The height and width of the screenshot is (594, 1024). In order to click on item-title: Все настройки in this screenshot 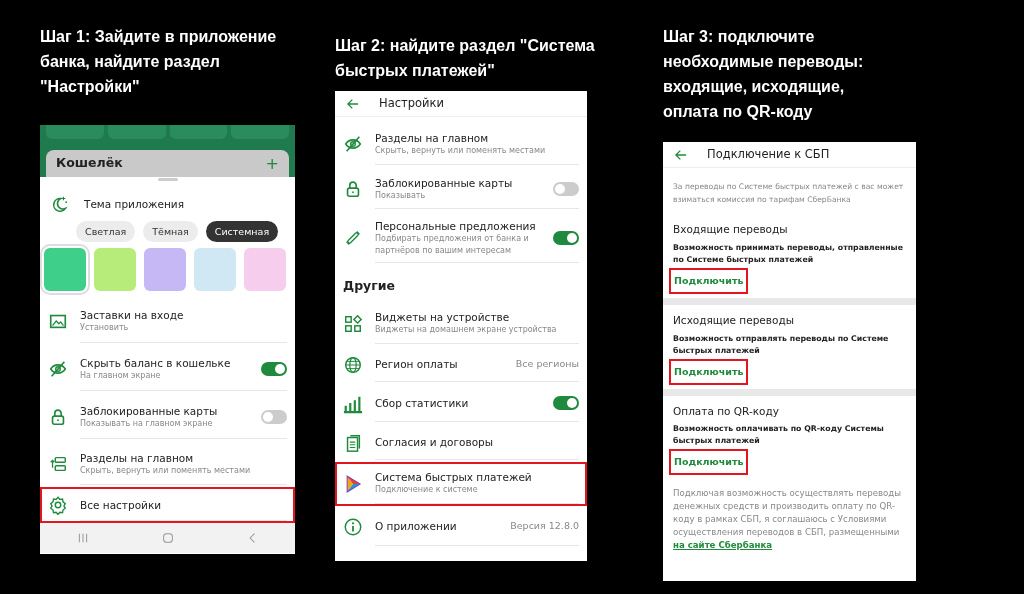, I will do `click(121, 504)`.